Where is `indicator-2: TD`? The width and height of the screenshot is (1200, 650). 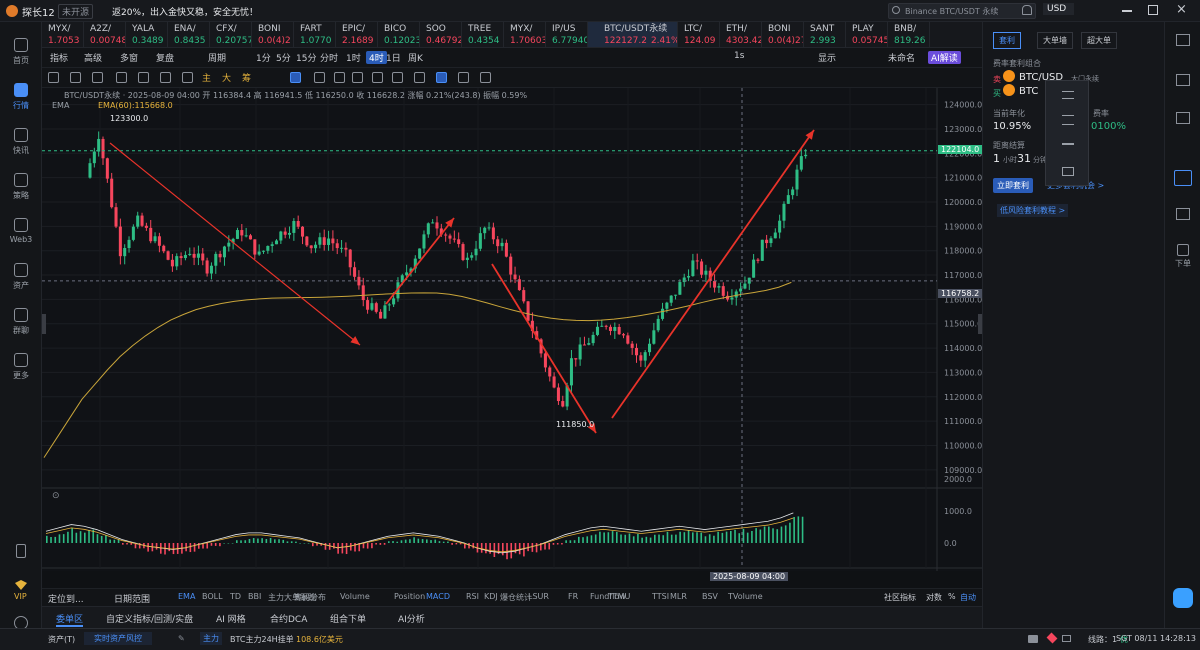
indicator-2: TD is located at coordinates (235, 596).